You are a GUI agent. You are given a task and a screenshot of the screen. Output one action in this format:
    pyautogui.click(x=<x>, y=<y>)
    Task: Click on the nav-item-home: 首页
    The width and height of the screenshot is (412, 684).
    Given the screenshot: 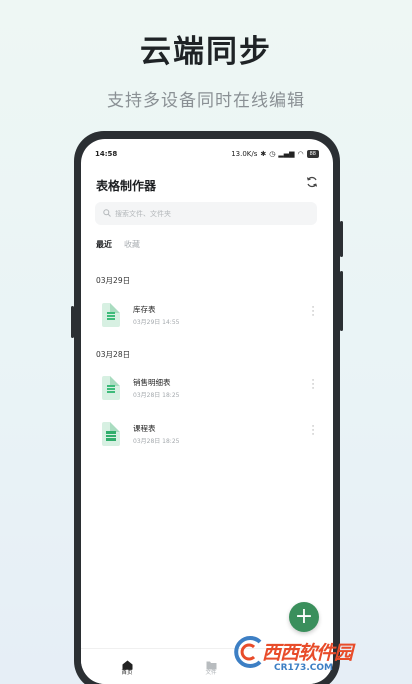 What is the action you would take?
    pyautogui.click(x=127, y=665)
    